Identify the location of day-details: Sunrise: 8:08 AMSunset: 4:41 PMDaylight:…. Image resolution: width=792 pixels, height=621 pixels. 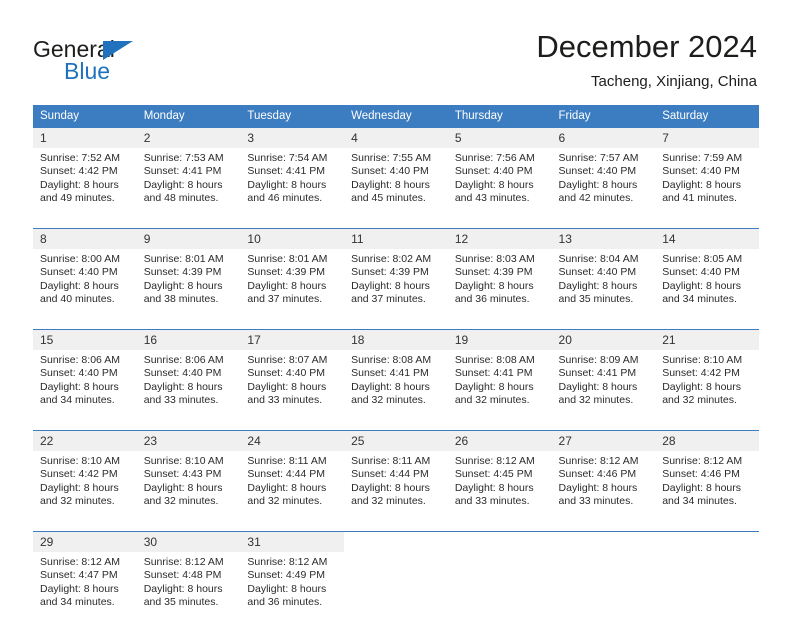
(396, 379).